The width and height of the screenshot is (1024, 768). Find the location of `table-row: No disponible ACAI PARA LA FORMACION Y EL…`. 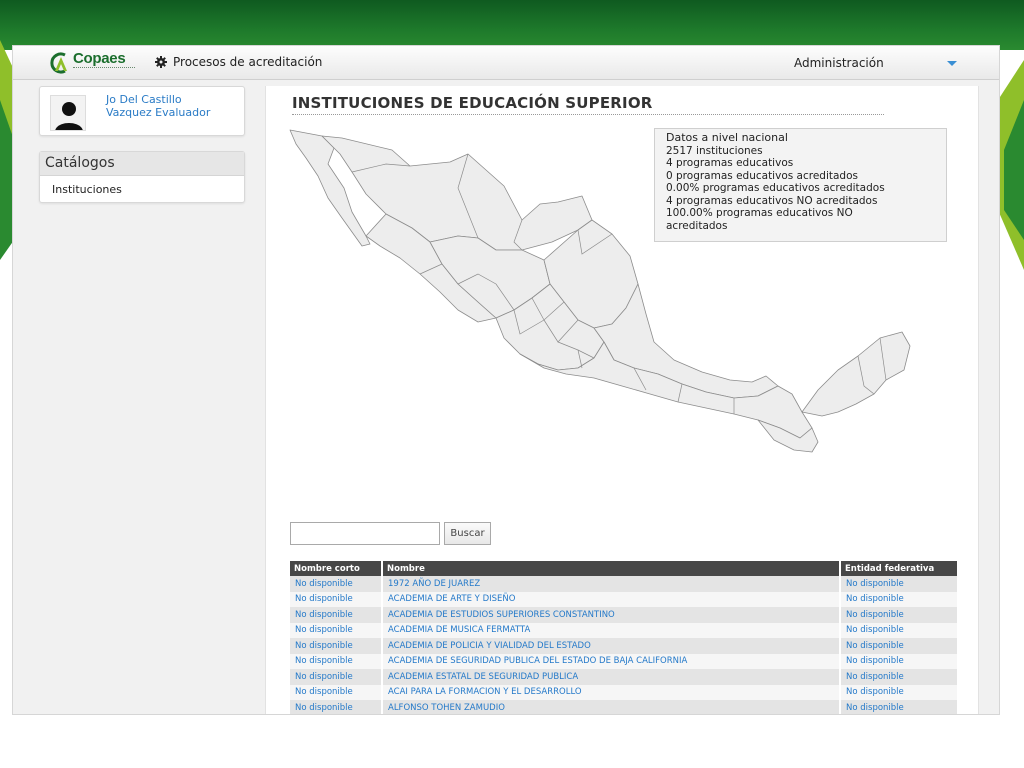

table-row: No disponible ACAI PARA LA FORMACION Y EL… is located at coordinates (623, 692).